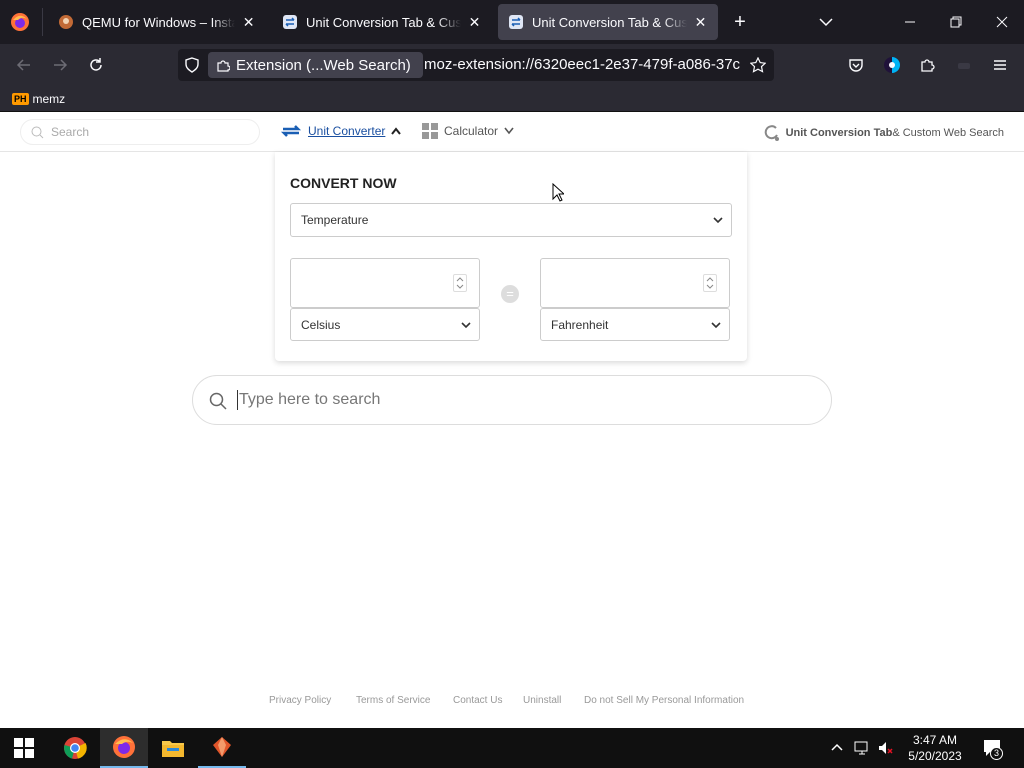 This screenshot has width=1024, height=768. Describe the element at coordinates (512, 748) in the screenshot. I see `windows-taskbar: 3:47 AM 5/20/2023 3` at that location.